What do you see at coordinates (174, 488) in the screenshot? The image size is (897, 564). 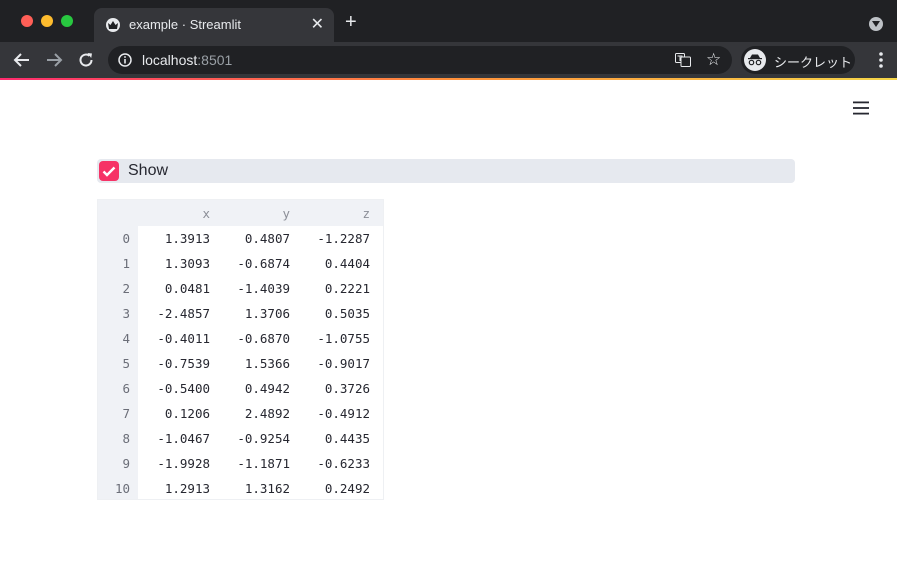 I see `table-cell: 1.2913` at bounding box center [174, 488].